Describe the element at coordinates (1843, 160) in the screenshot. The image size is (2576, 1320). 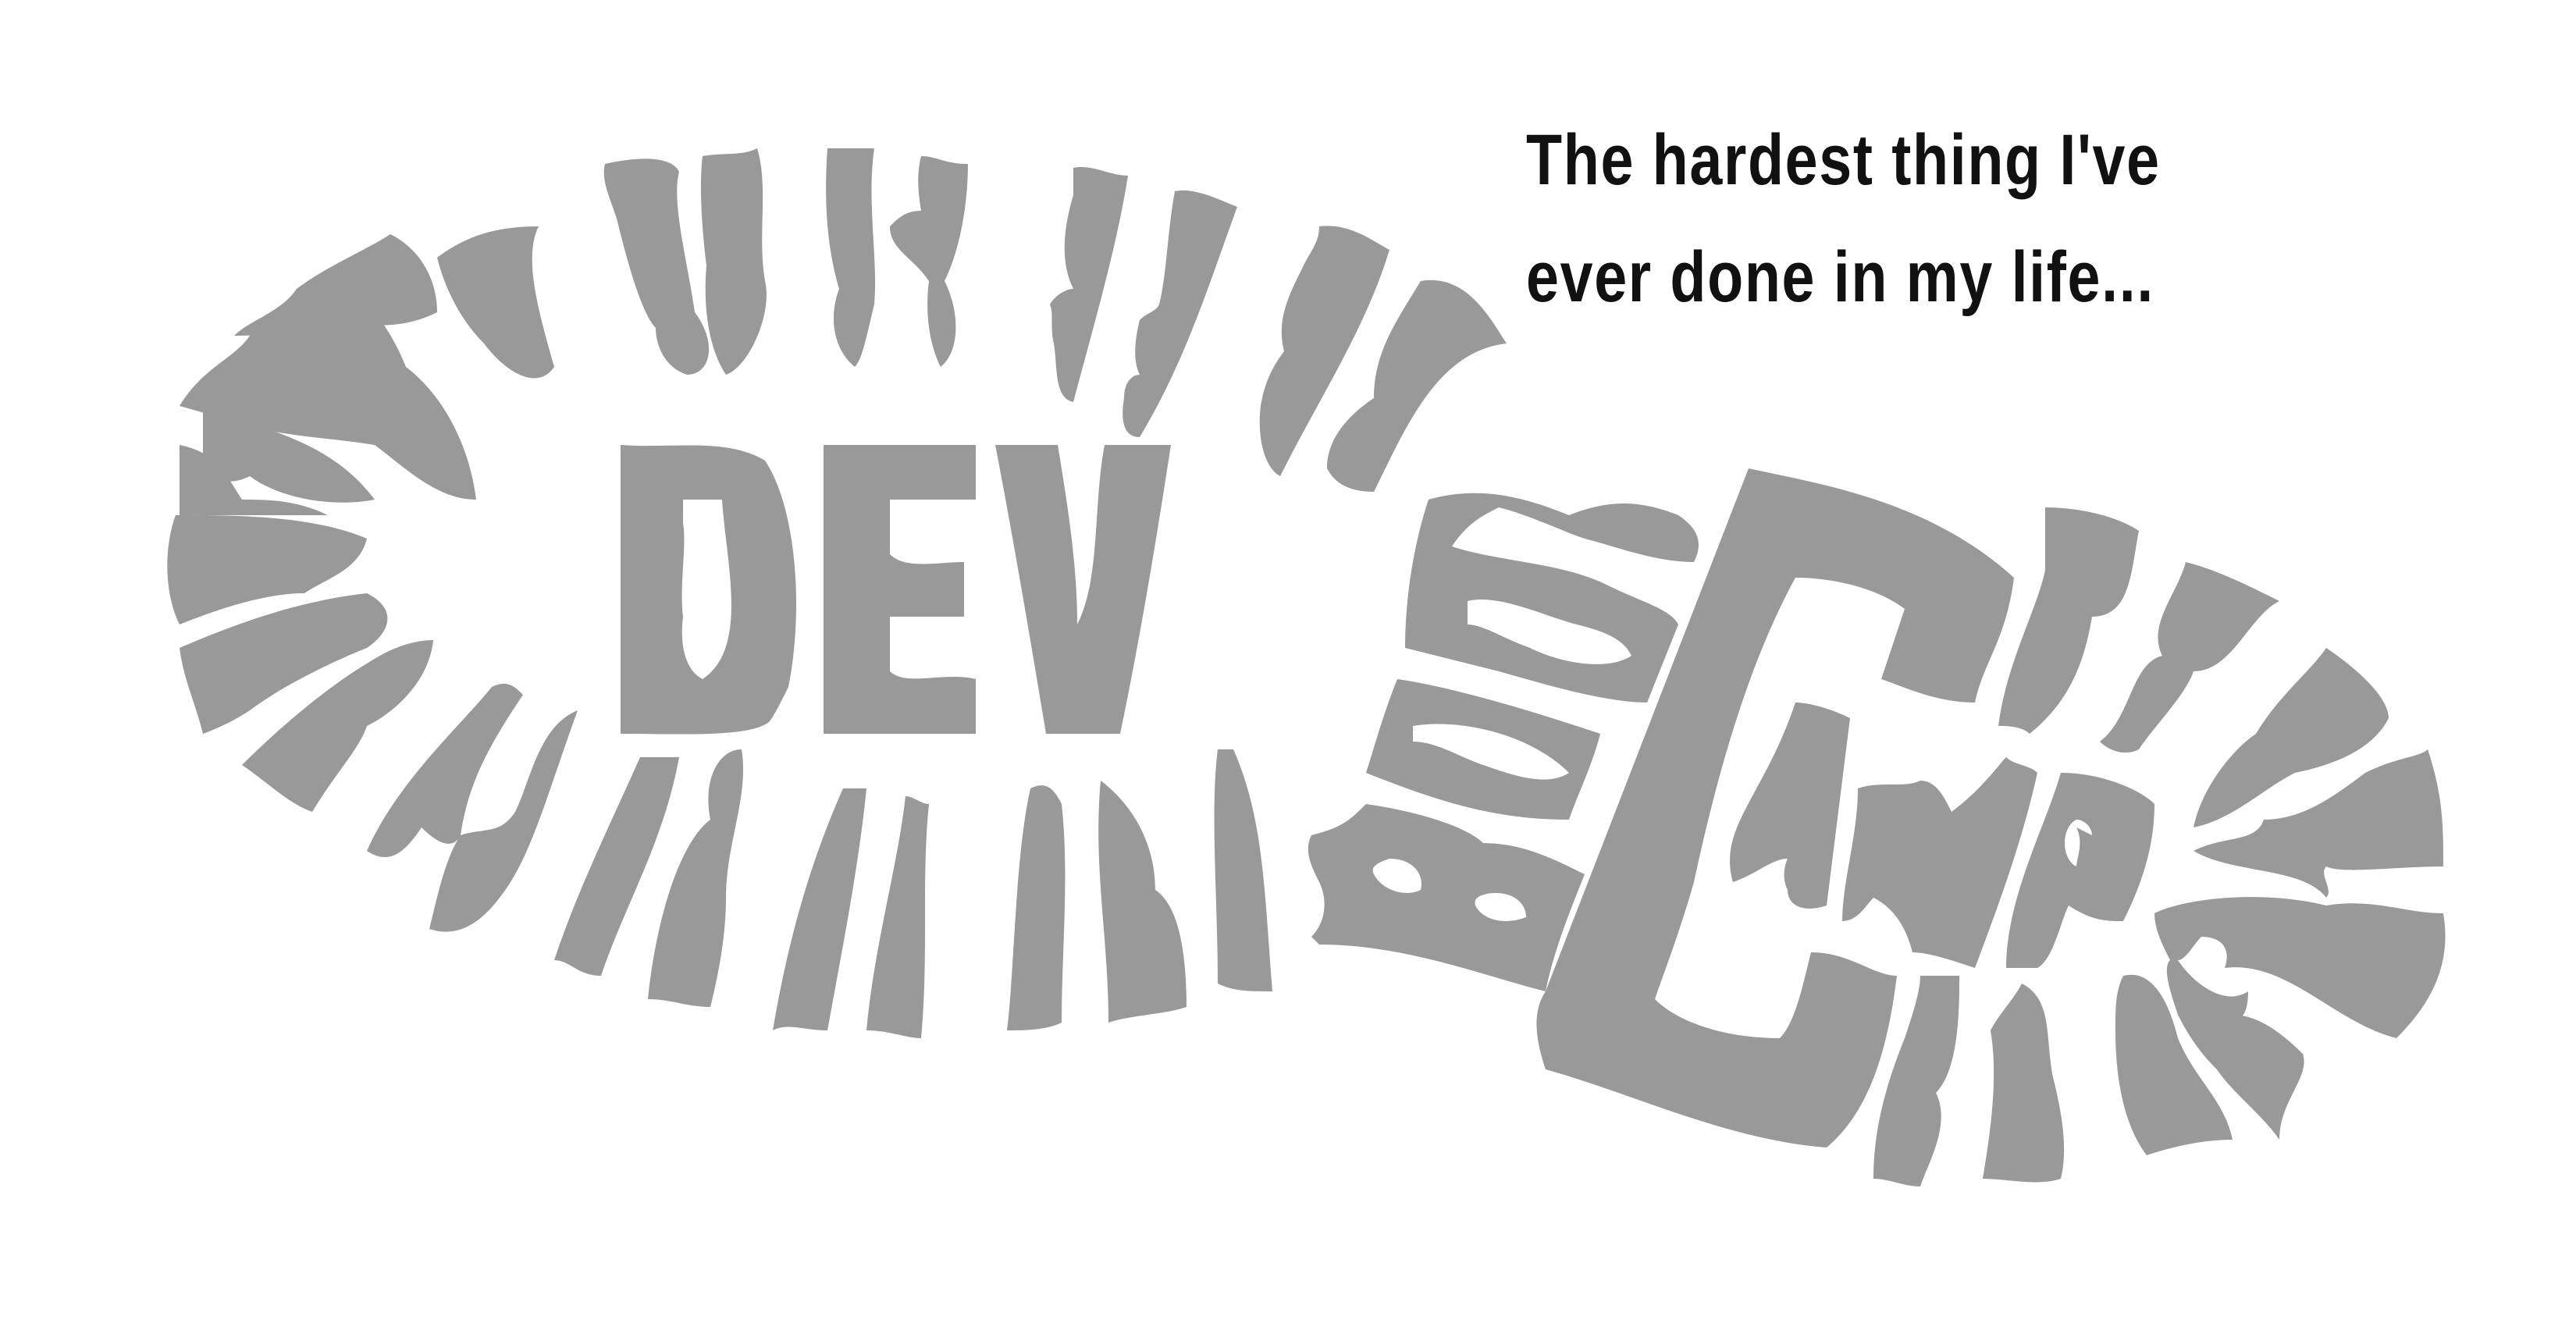
I see `tagline-line-1: The hardest thing I've` at that location.